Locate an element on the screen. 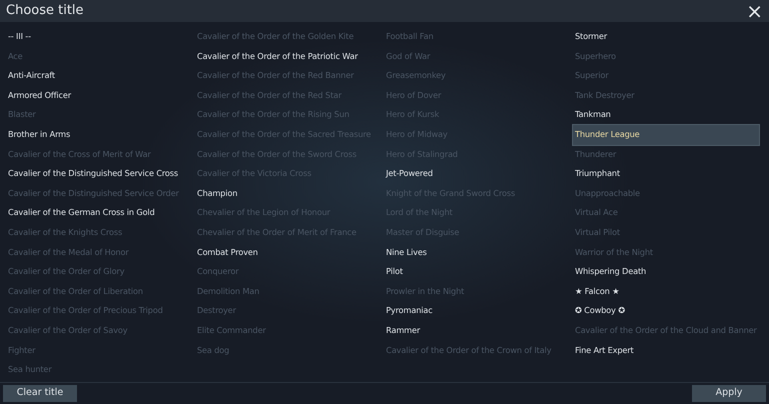 The image size is (769, 404). title-option: Combat Proven is located at coordinates (288, 252).